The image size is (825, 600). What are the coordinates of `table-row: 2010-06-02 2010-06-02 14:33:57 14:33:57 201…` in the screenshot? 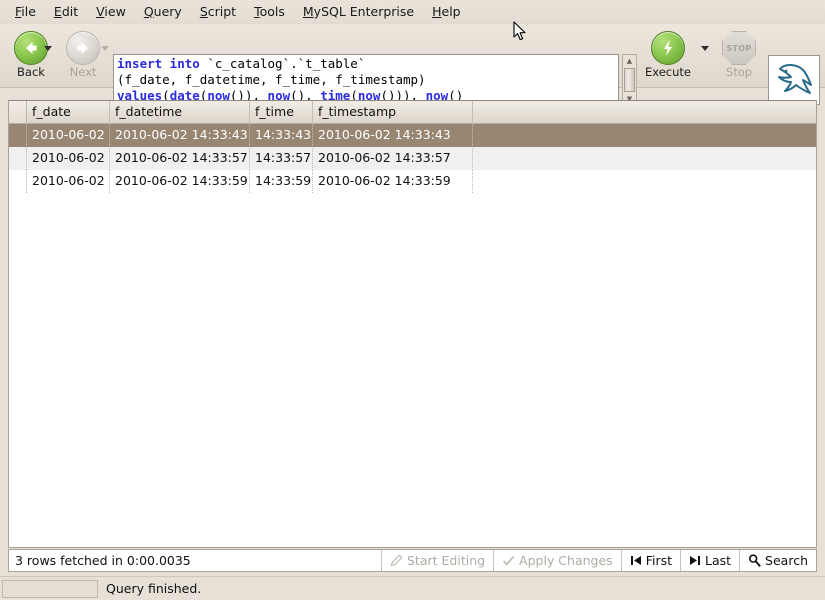 It's located at (412, 158).